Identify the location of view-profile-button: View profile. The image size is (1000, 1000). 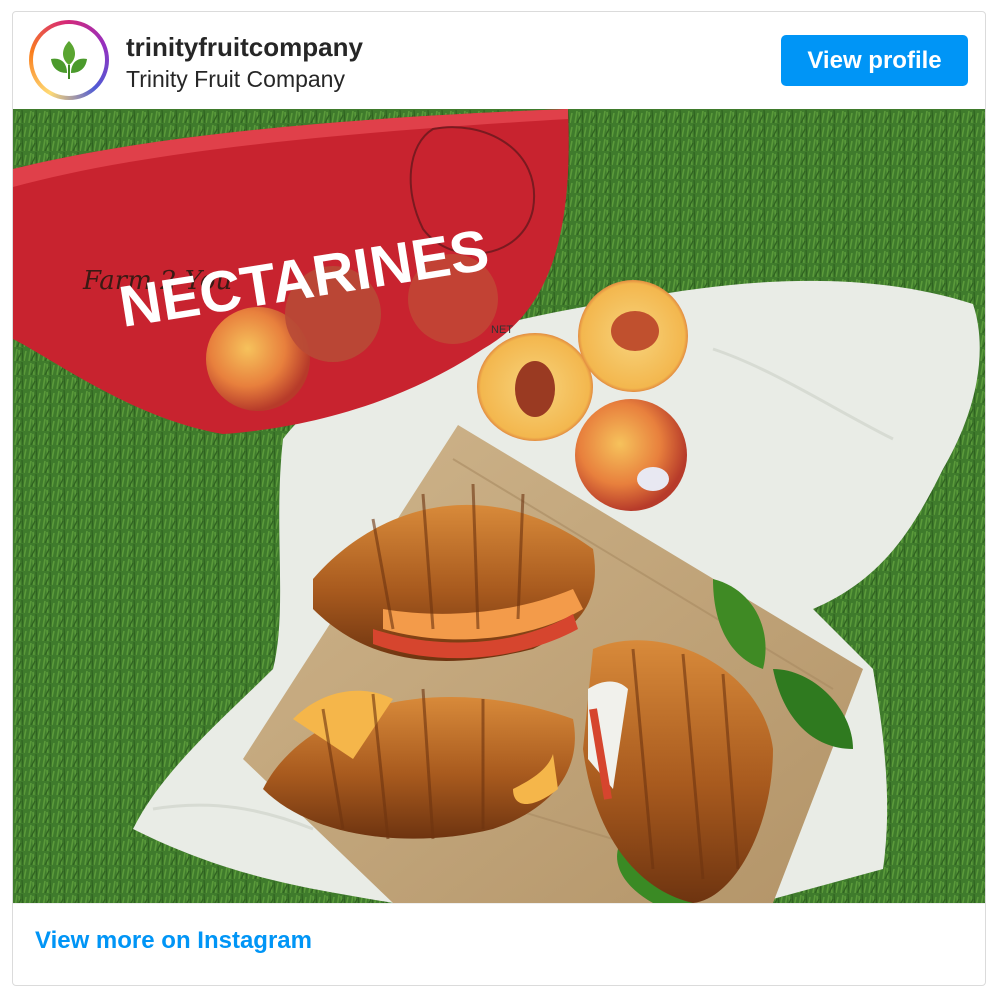
(874, 60).